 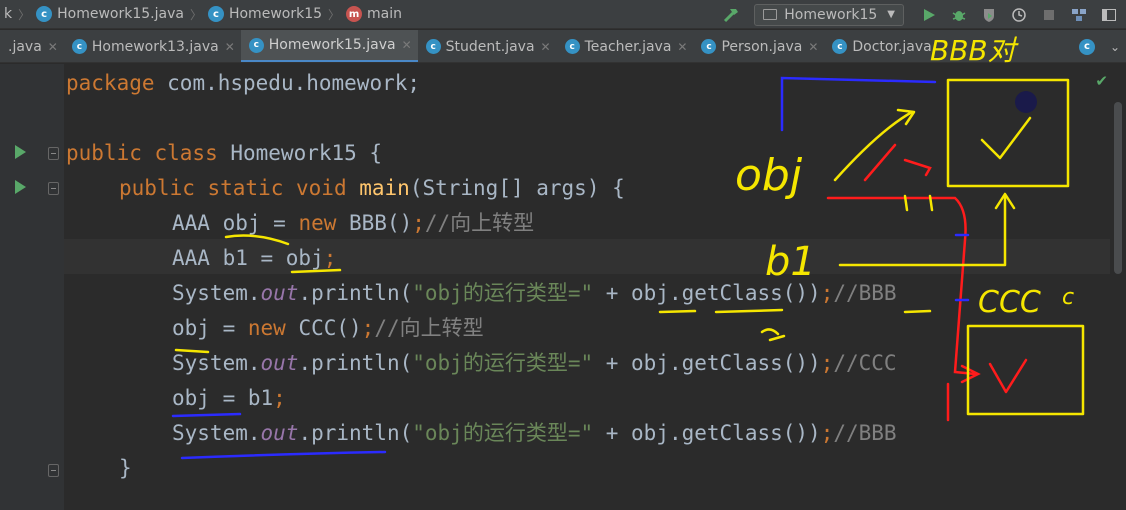 What do you see at coordinates (762, 46) in the screenshot?
I see `tab-label: Person.java` at bounding box center [762, 46].